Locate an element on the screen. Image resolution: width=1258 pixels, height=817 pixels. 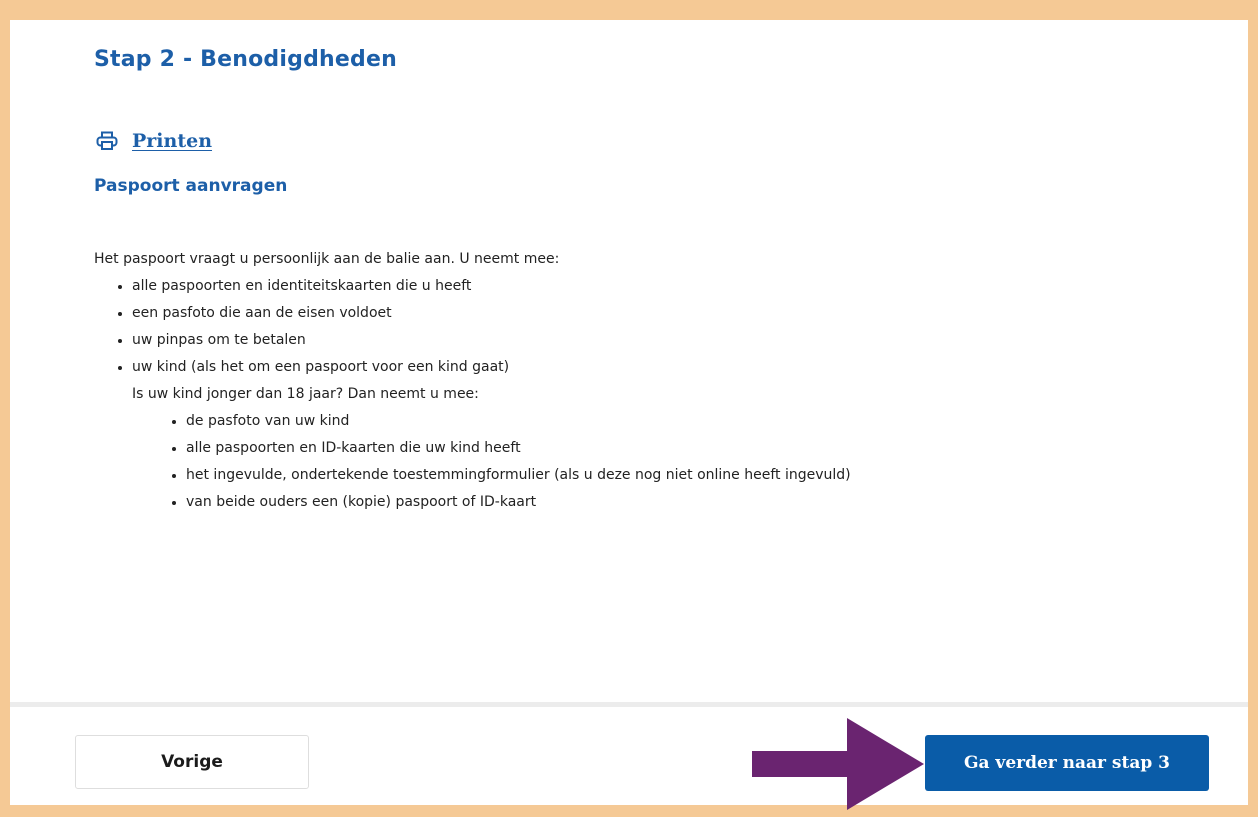
page-title: Stap 2 - Benodigdheden is located at coordinates (245, 59).